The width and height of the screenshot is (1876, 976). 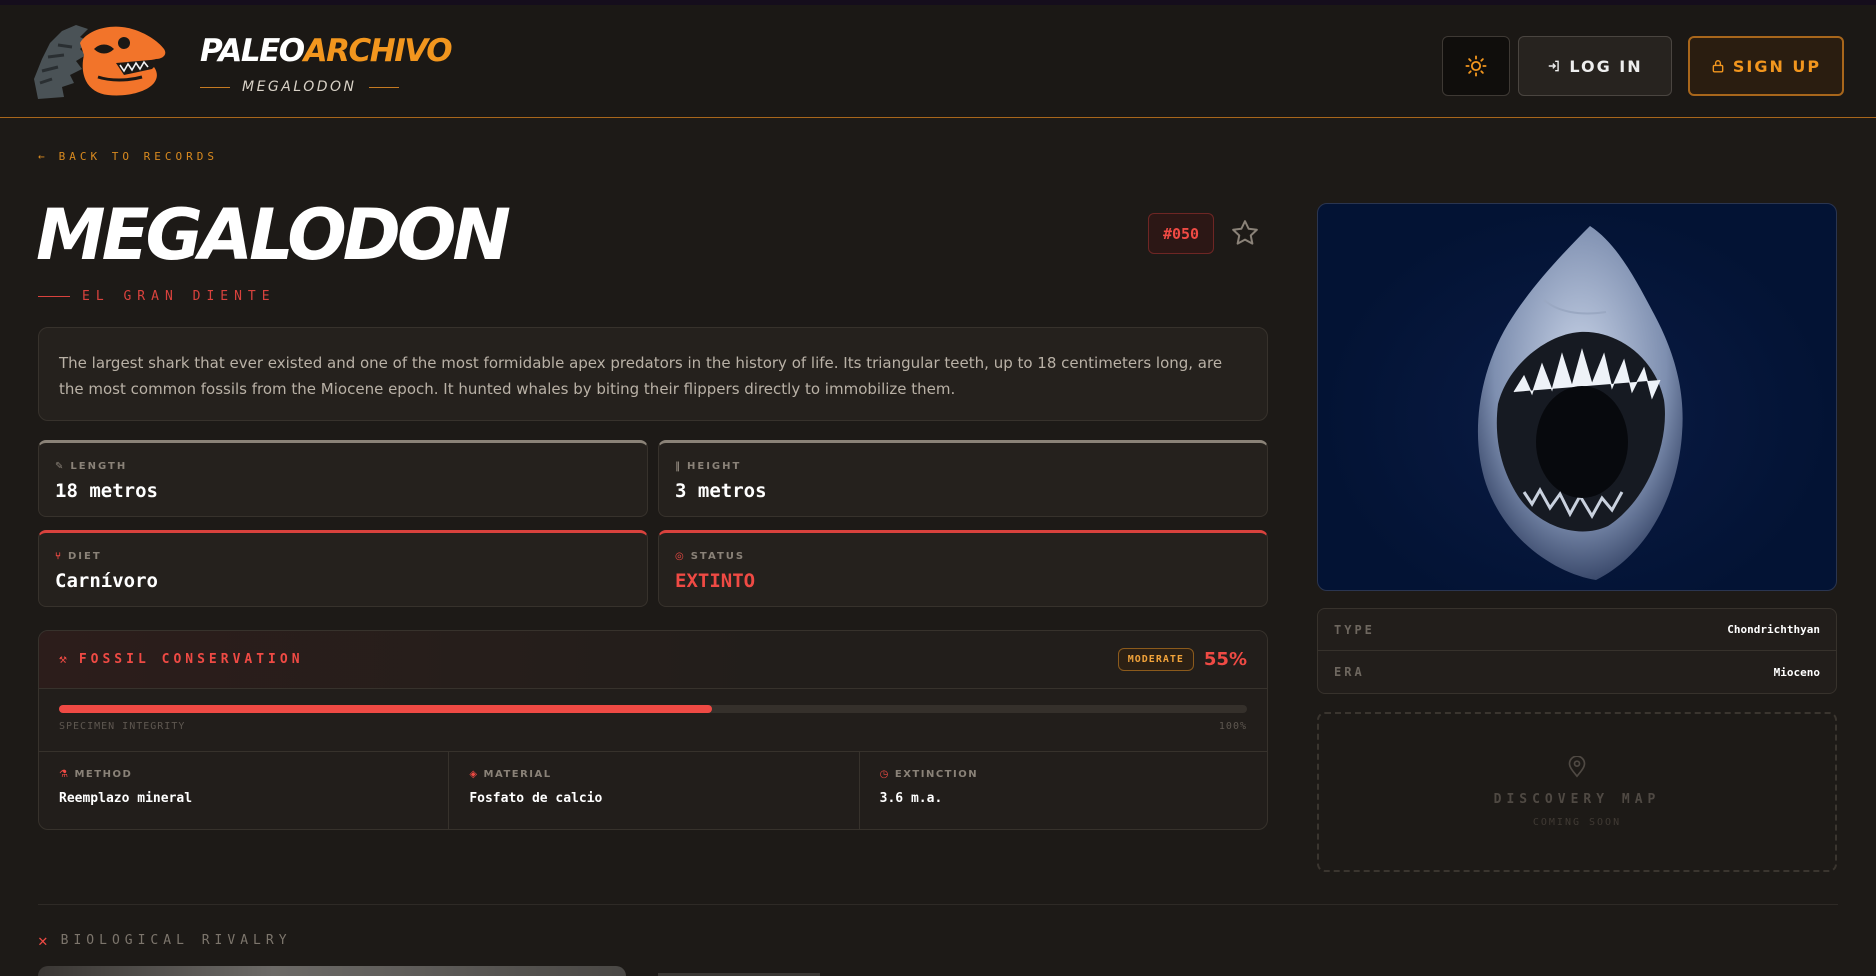 What do you see at coordinates (1606, 66) in the screenshot?
I see `login-label: LOG IN` at bounding box center [1606, 66].